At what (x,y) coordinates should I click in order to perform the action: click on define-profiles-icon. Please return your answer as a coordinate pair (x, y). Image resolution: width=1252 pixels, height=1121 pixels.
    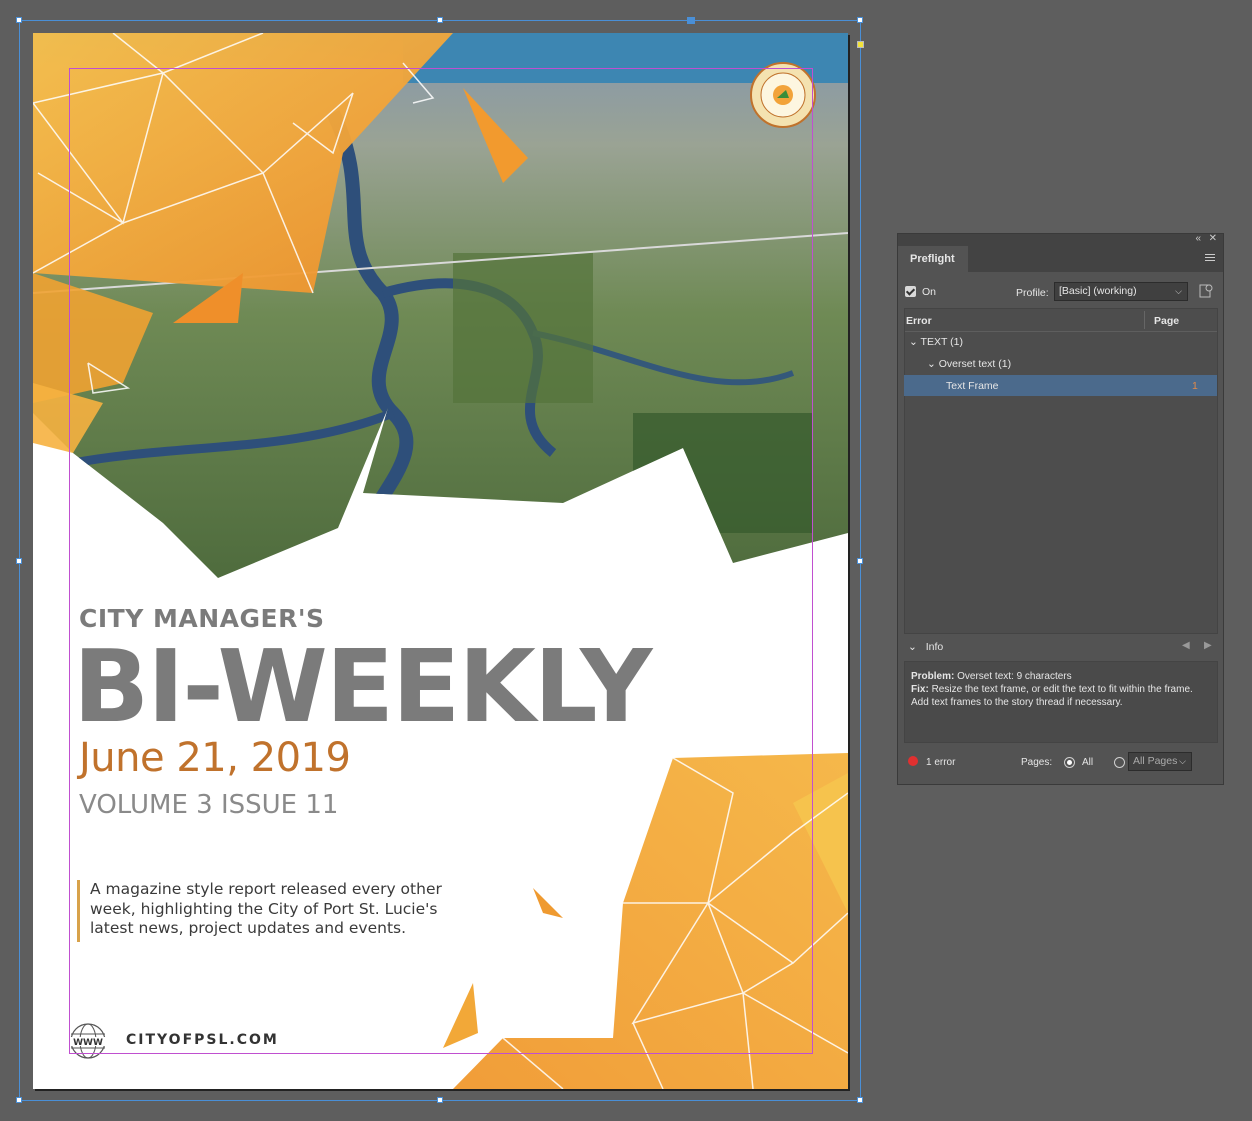
    Looking at the image, I should click on (1206, 291).